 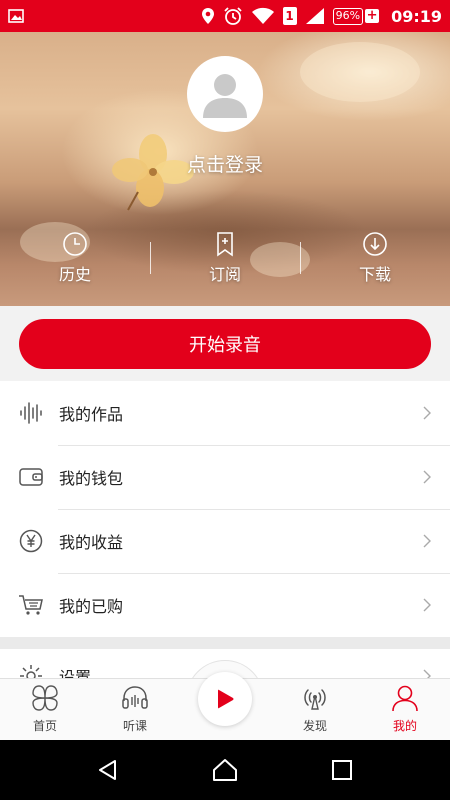 What do you see at coordinates (45, 698) in the screenshot?
I see `home-clover-icon` at bounding box center [45, 698].